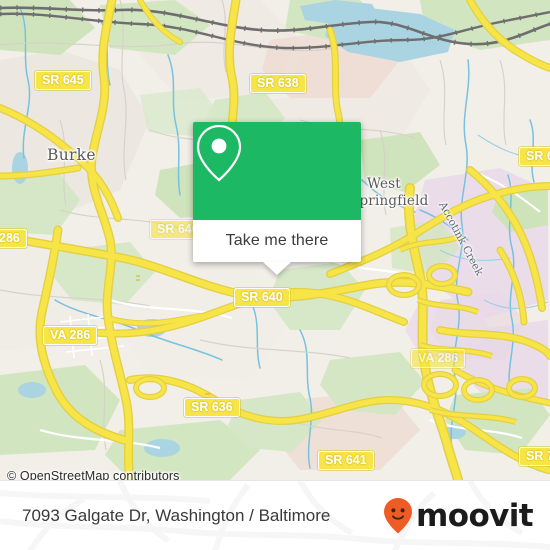 This screenshot has width=550, height=550. I want to click on road-shield-sr-645: SR 645, so click(63, 80).